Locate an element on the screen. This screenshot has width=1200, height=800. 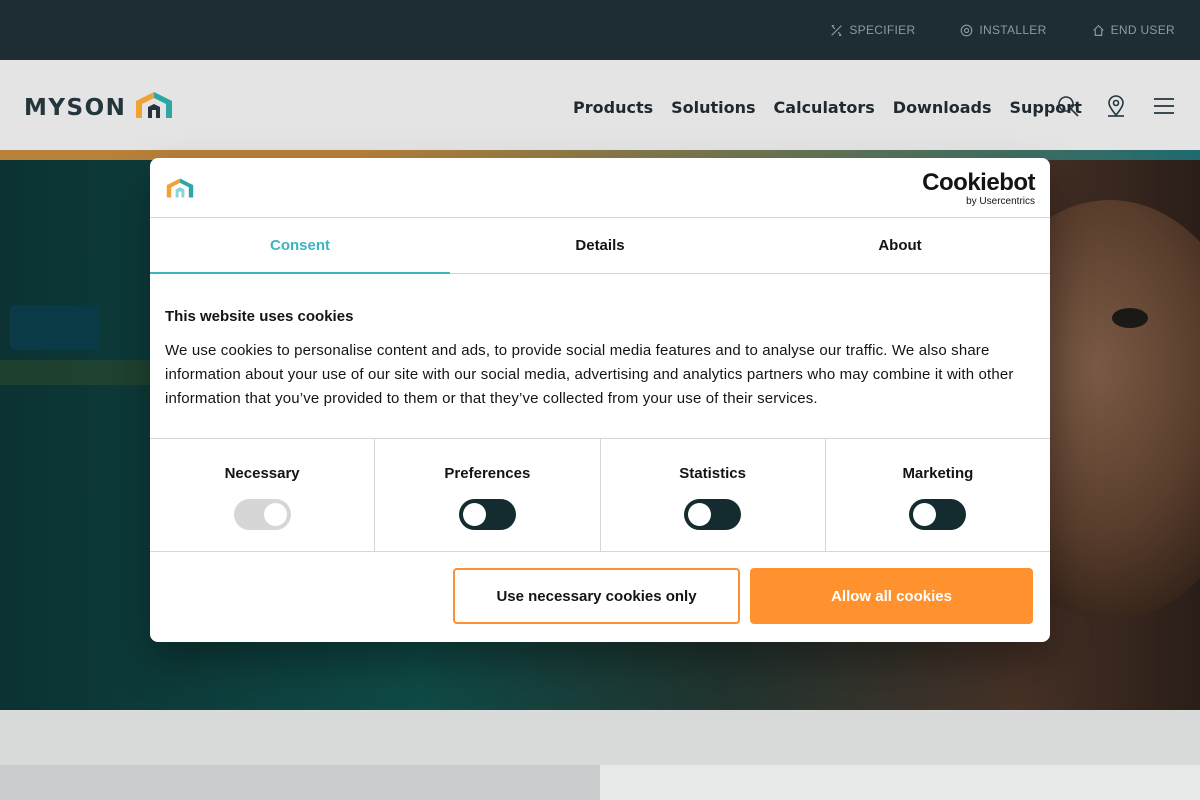
toggle-group-marketing: Marketing is located at coordinates (938, 495).